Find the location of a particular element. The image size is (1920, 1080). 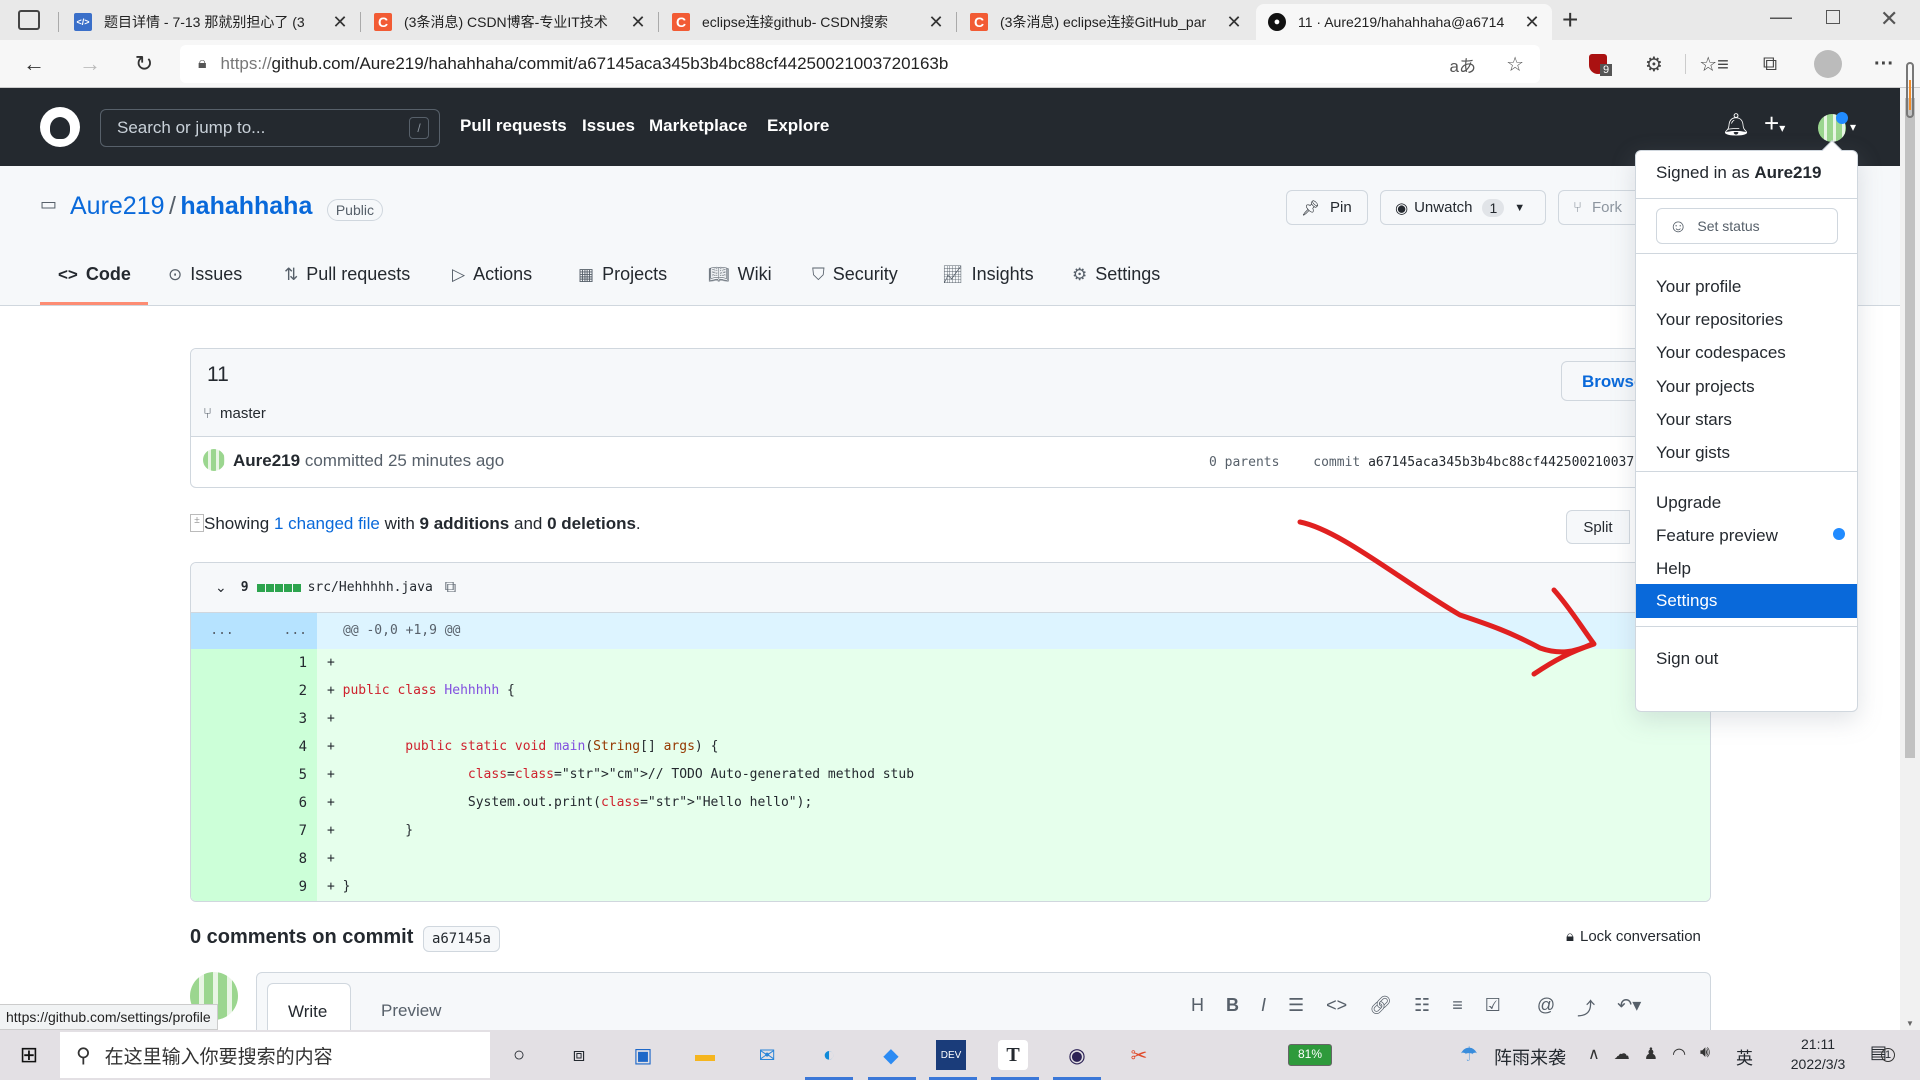

bold-icon: B is located at coordinates (1232, 1008).